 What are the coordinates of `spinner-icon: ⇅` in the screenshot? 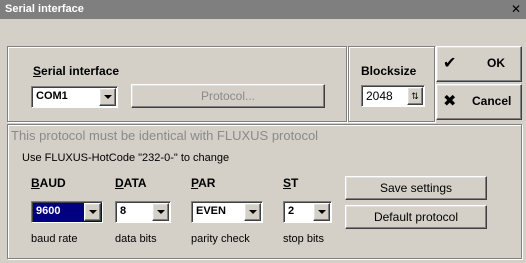 It's located at (415, 96).